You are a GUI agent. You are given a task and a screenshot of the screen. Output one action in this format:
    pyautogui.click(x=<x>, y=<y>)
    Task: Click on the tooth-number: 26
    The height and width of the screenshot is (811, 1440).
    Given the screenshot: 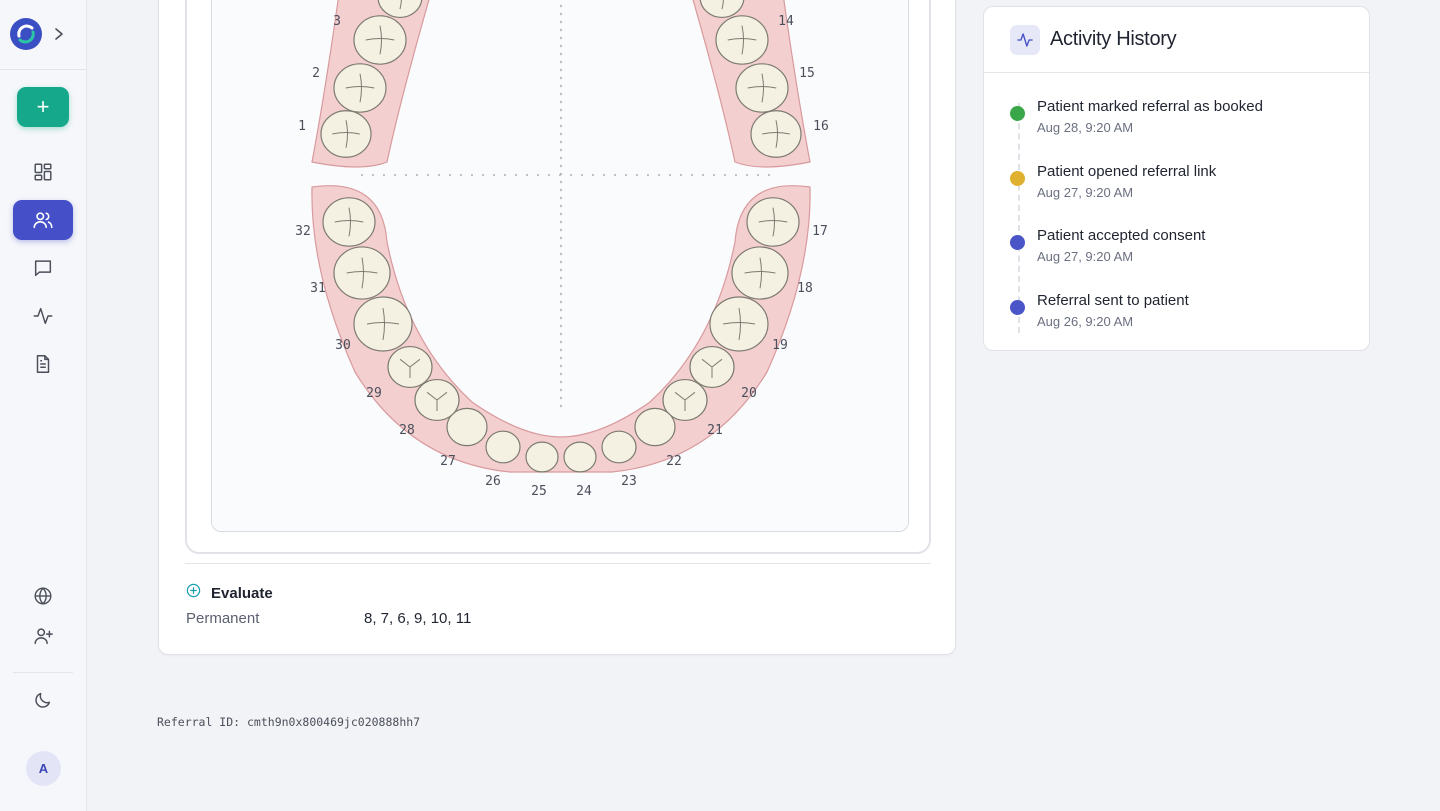 What is the action you would take?
    pyautogui.click(x=493, y=481)
    